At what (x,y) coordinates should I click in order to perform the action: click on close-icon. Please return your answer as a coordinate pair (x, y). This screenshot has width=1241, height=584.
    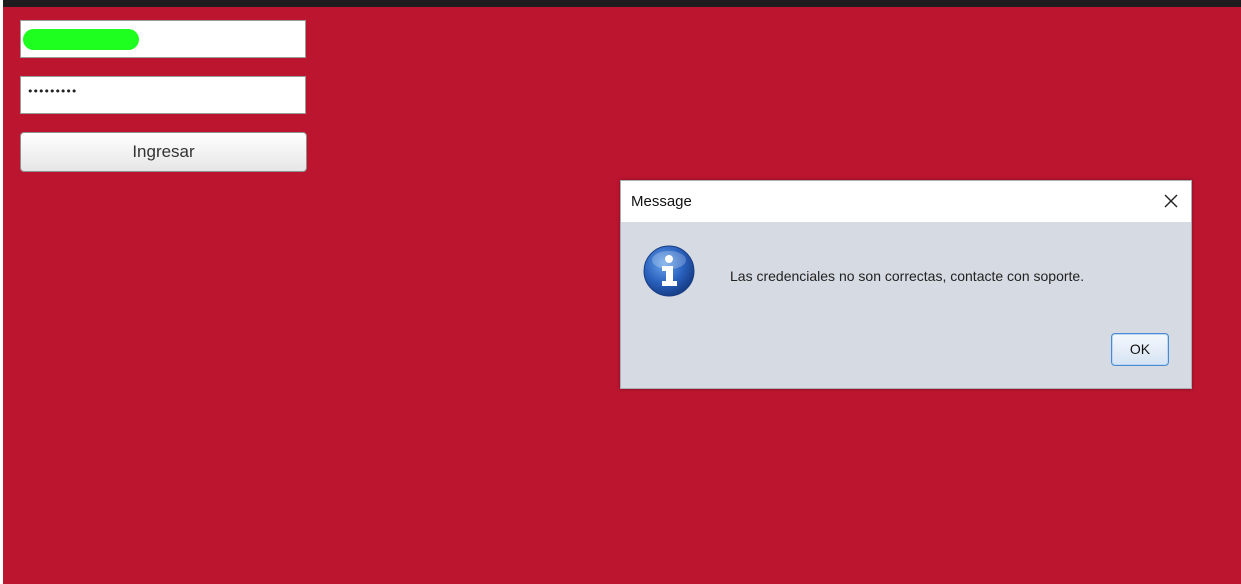
    Looking at the image, I should click on (1171, 201).